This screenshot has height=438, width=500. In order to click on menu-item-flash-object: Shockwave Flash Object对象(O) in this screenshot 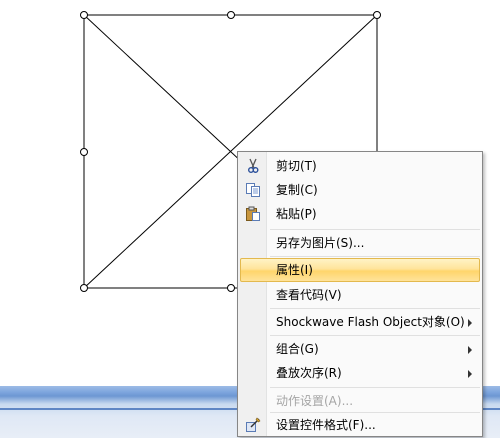, I will do `click(360, 322)`.